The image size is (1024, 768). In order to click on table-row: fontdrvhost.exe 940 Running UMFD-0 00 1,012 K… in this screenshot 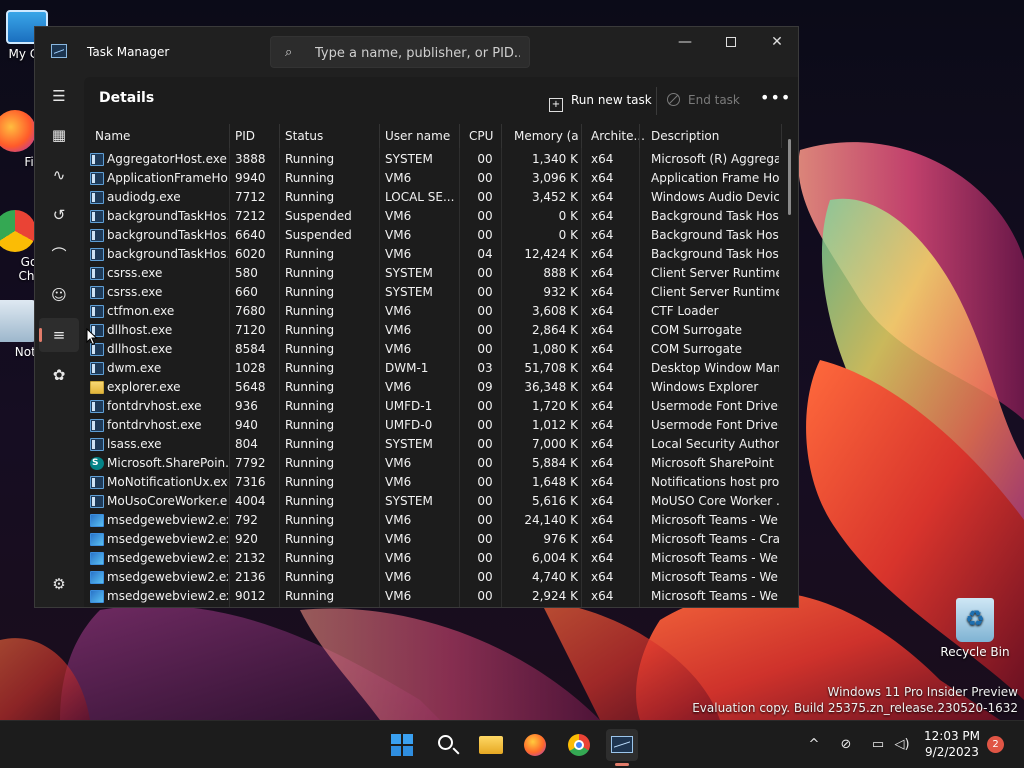, I will do `click(434, 425)`.